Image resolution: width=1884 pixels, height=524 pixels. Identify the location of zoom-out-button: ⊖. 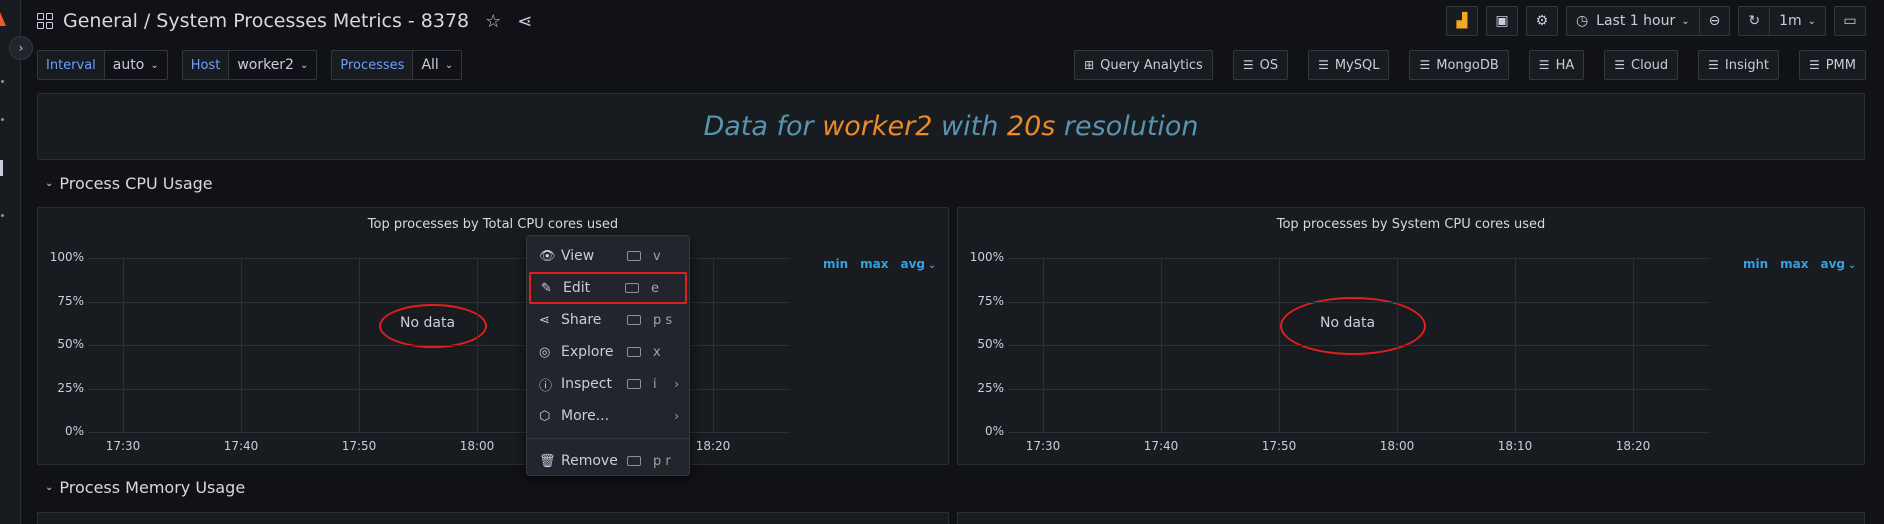
(1714, 21).